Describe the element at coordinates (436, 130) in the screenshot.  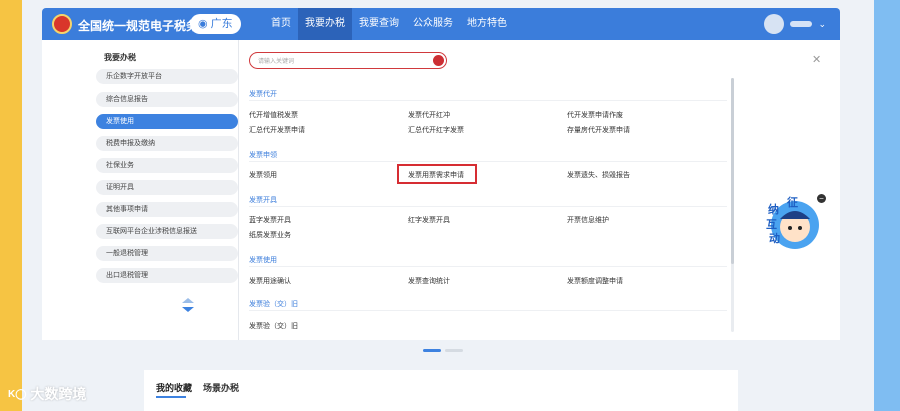
I see `menu-link: 汇总代开红字发票` at that location.